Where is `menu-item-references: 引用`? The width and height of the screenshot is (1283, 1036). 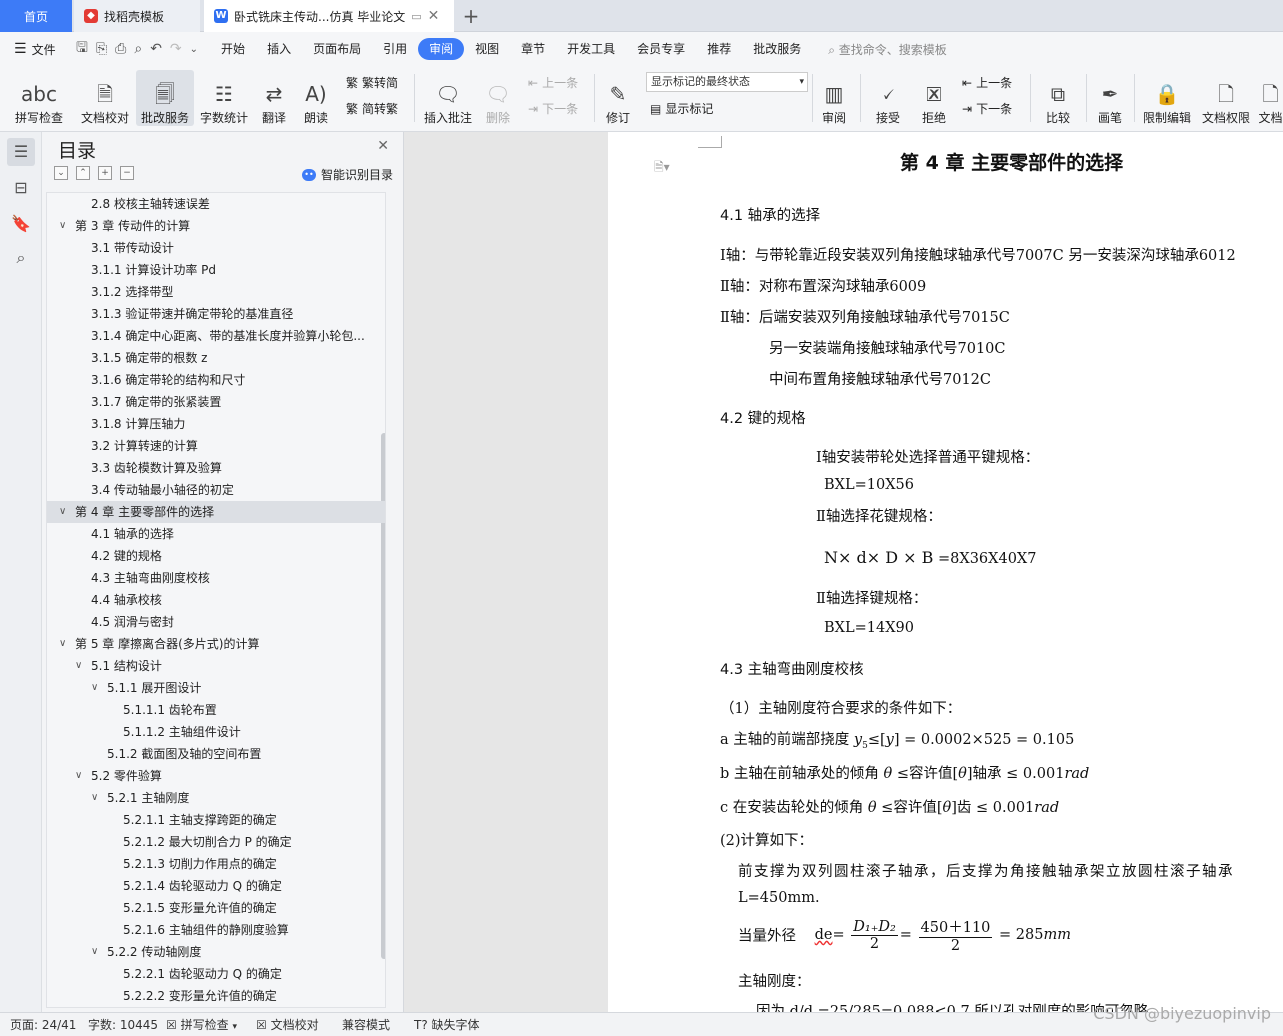
menu-item-references: 引用 is located at coordinates (395, 49).